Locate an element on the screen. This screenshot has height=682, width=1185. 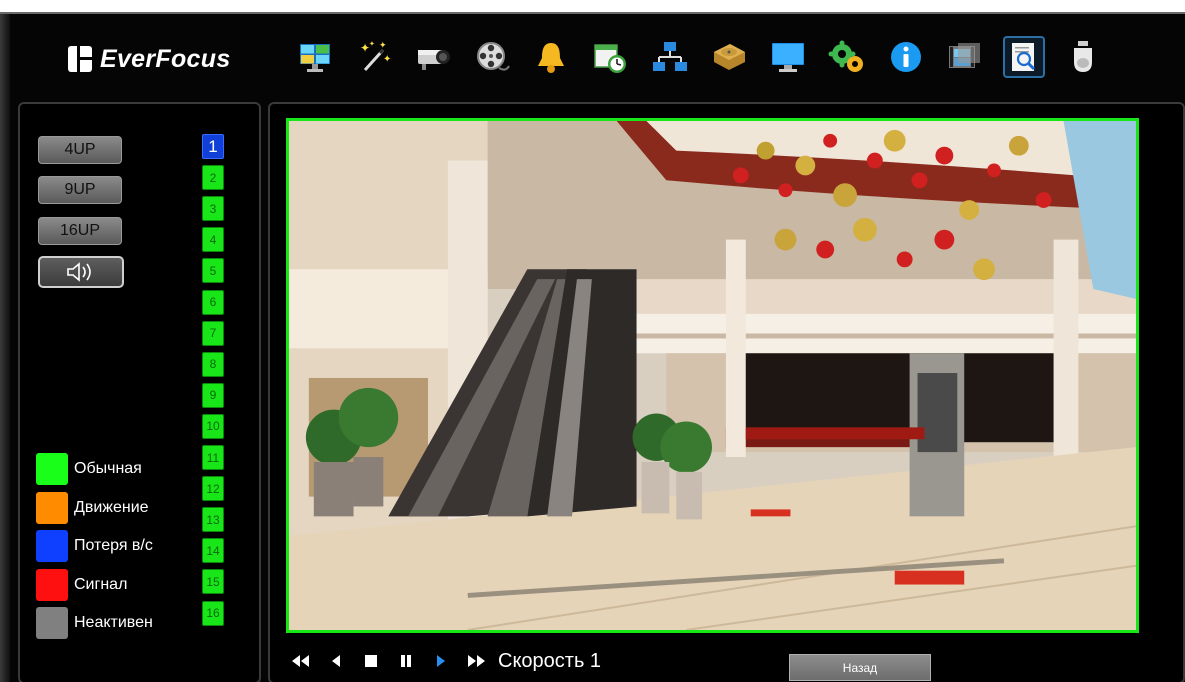
channel-button-10: 10 is located at coordinates (213, 426).